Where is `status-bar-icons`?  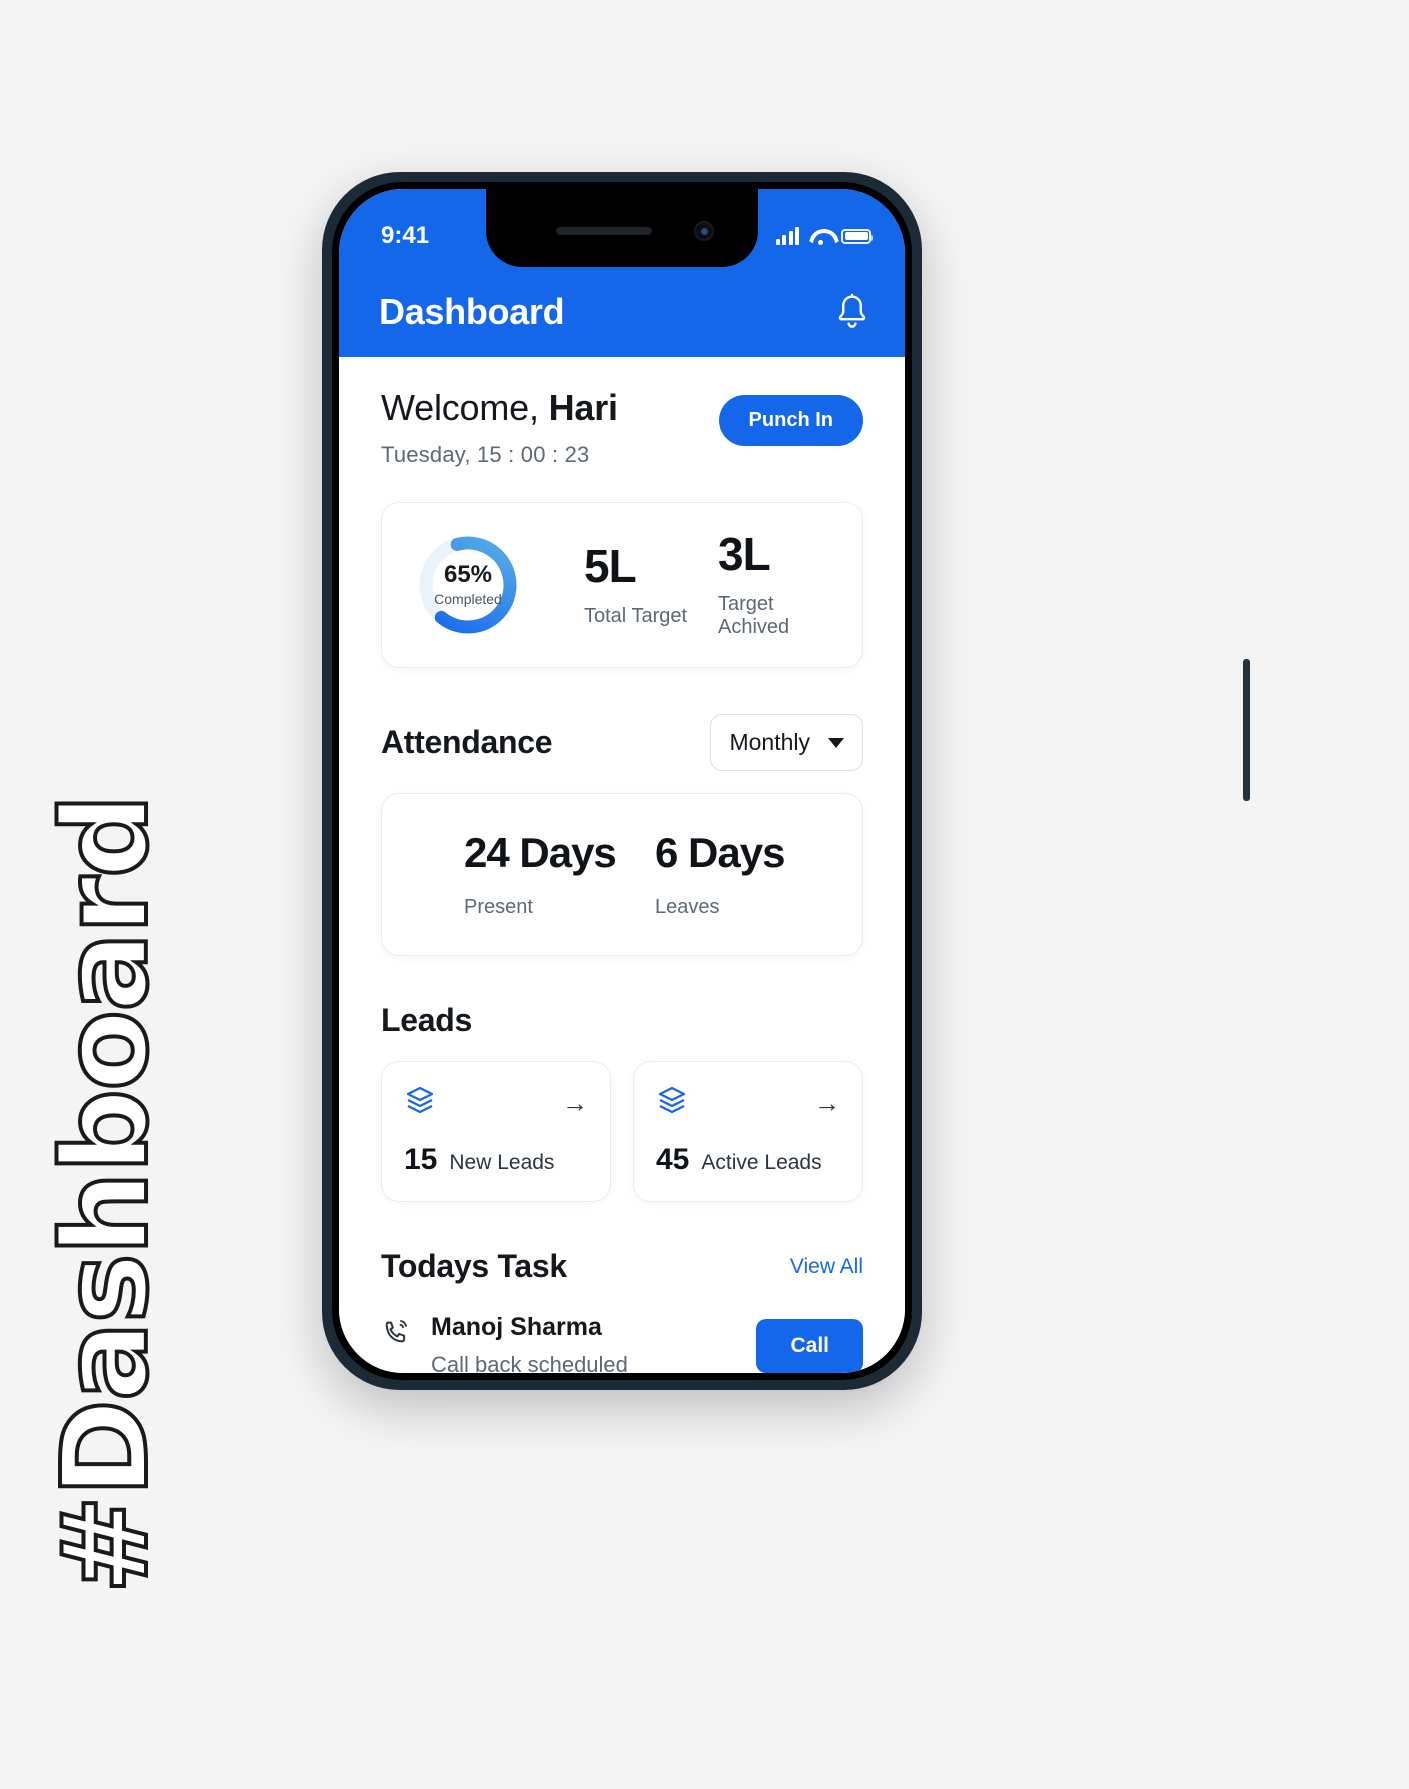 status-bar-icons is located at coordinates (824, 236).